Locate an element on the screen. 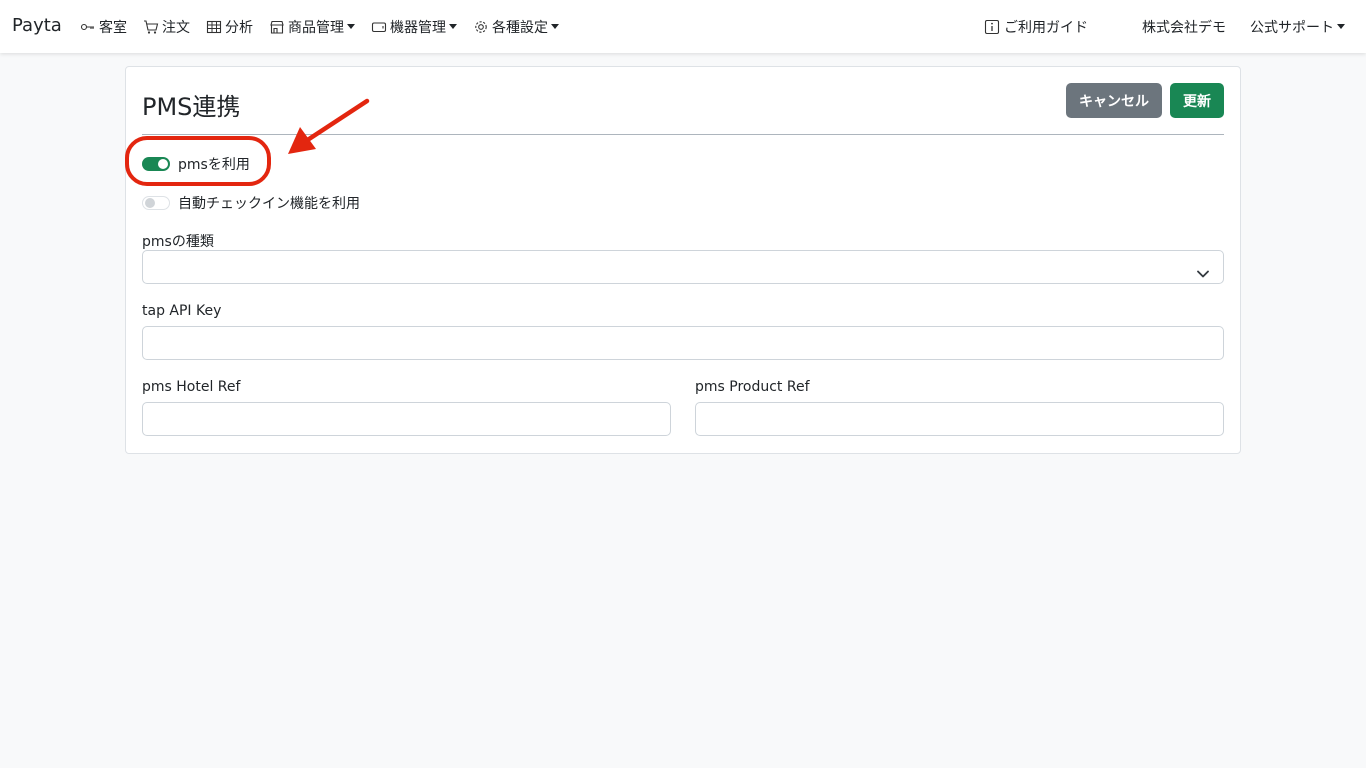 This screenshot has height=768, width=1366. nav-item-analytics: 分析 is located at coordinates (229, 27).